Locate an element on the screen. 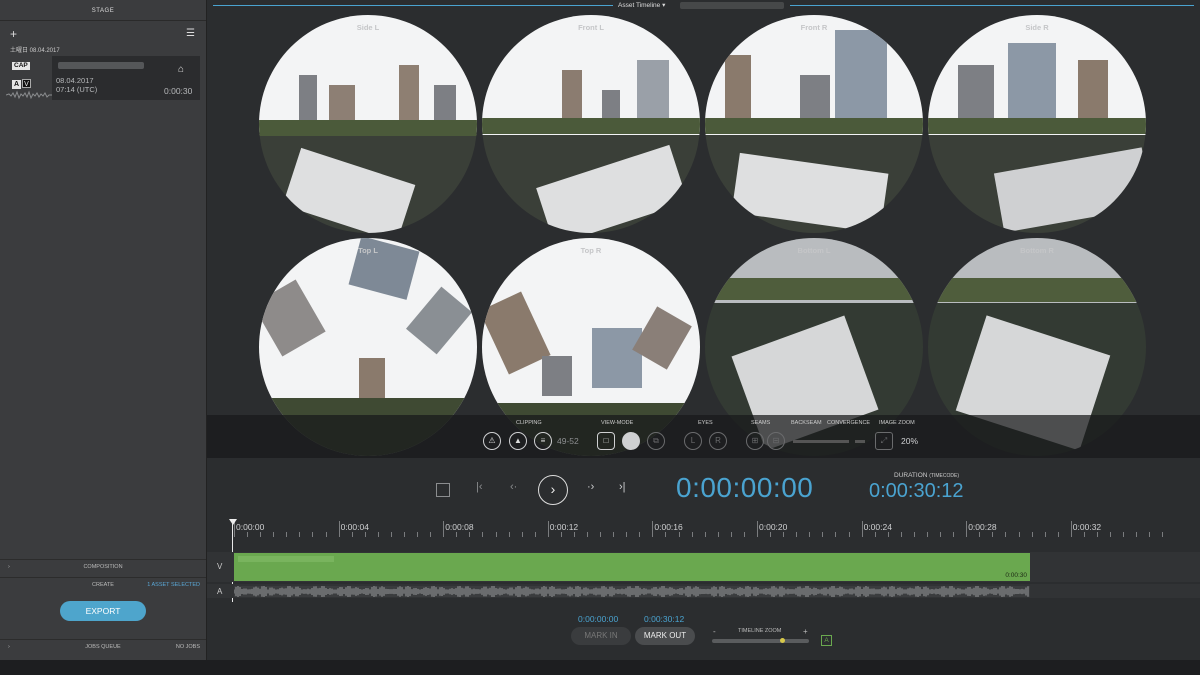  lens-label: Top R is located at coordinates (591, 250).